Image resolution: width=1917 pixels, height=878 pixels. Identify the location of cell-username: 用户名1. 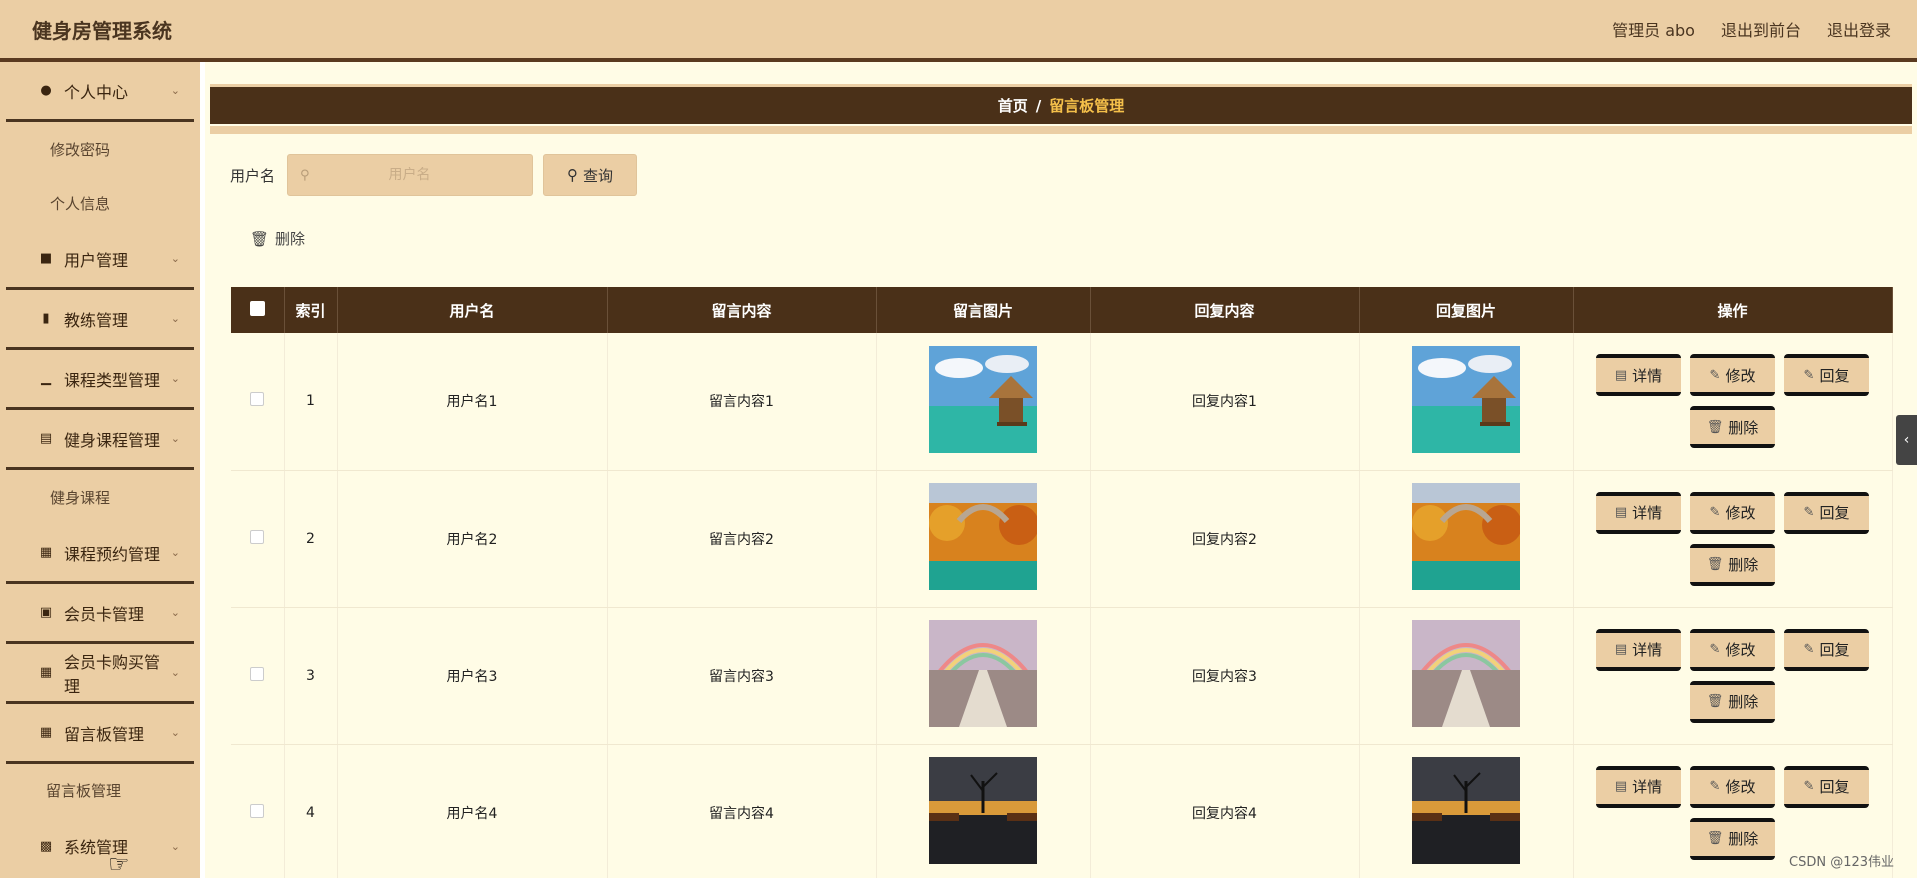
(472, 402).